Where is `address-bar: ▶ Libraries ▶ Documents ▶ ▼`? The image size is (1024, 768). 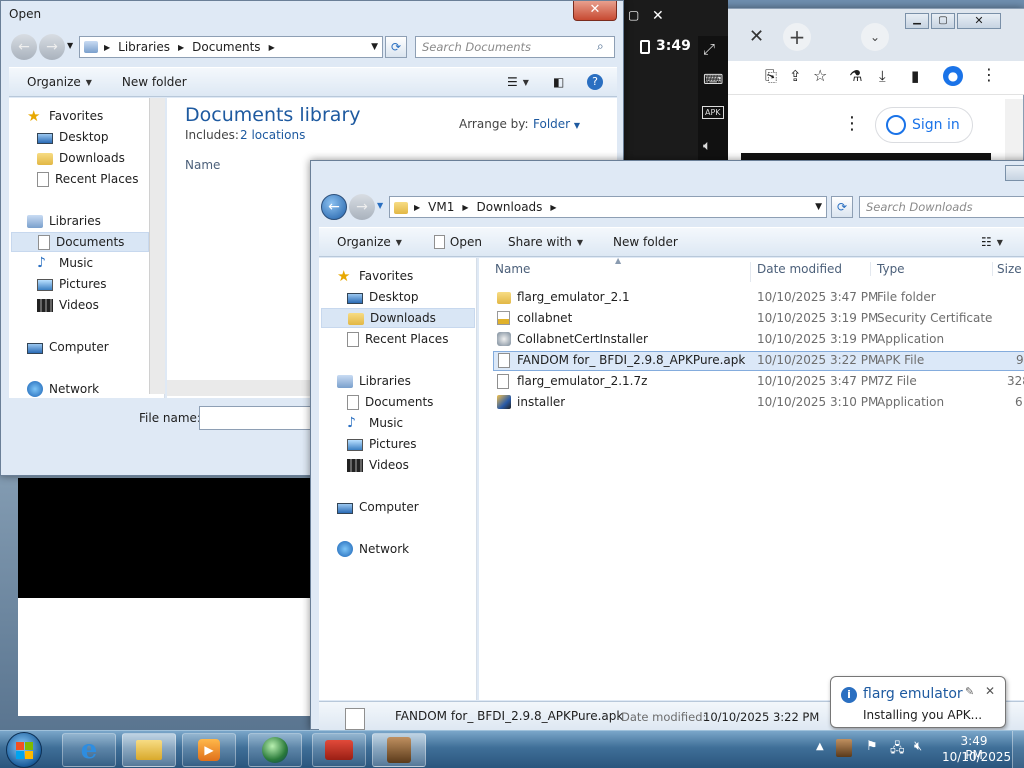
address-bar: ▶ Libraries ▶ Documents ▶ ▼ is located at coordinates (231, 47).